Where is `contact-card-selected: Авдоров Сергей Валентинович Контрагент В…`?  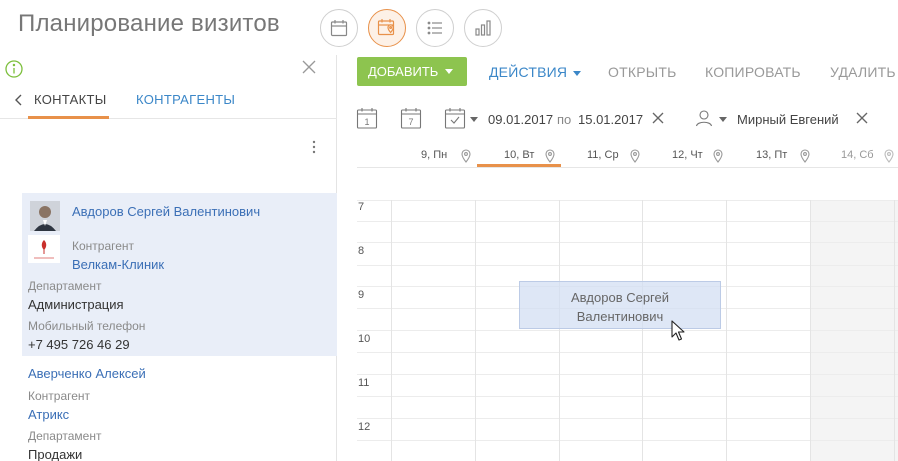
contact-card-selected: Авдоров Сергей Валентинович Контрагент В… is located at coordinates (179, 274).